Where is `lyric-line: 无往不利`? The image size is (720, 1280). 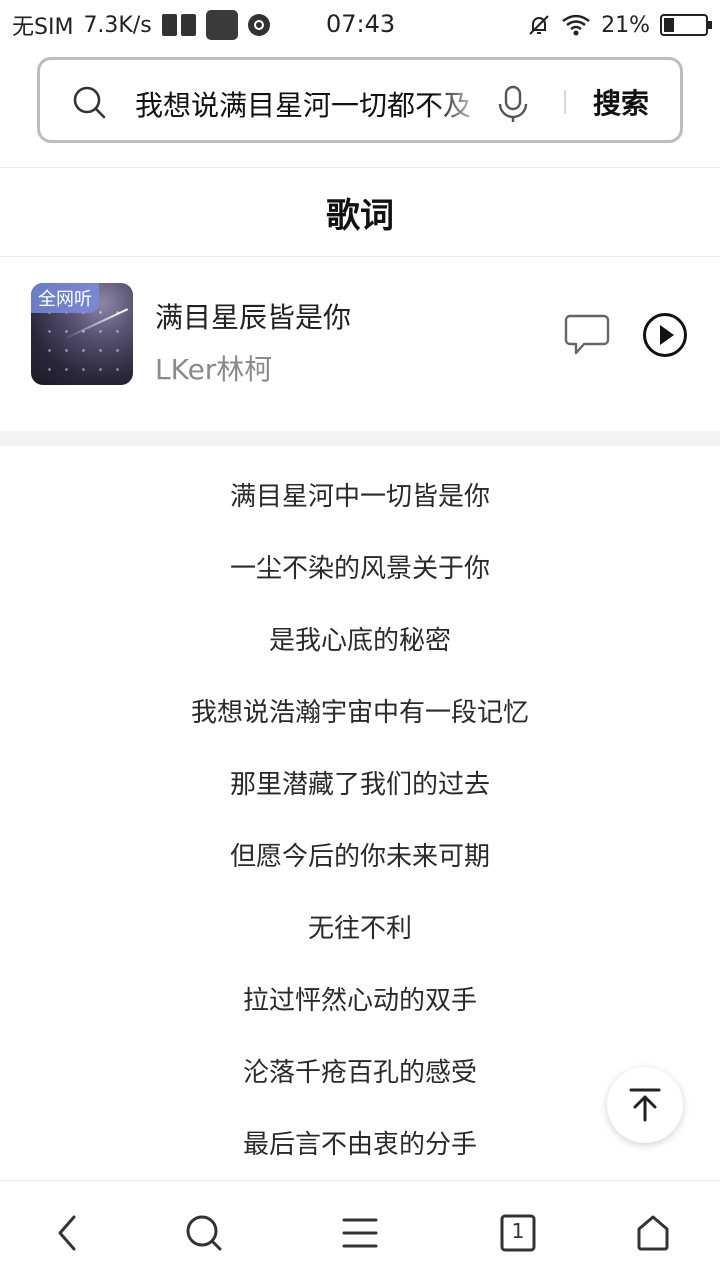
lyric-line: 无往不利 is located at coordinates (359, 929).